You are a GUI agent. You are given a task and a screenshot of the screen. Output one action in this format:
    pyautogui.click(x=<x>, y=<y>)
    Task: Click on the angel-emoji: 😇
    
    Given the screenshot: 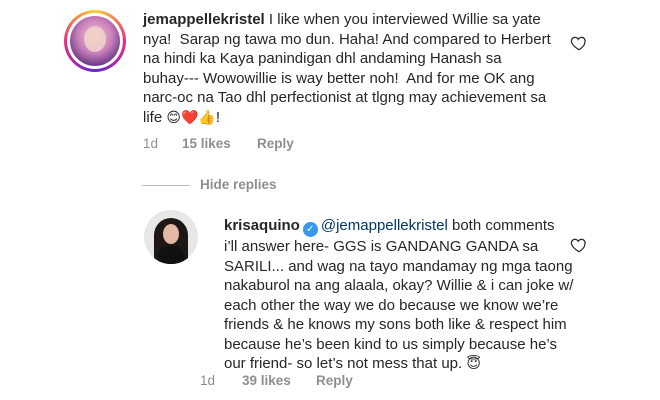 What is the action you would take?
    pyautogui.click(x=473, y=364)
    